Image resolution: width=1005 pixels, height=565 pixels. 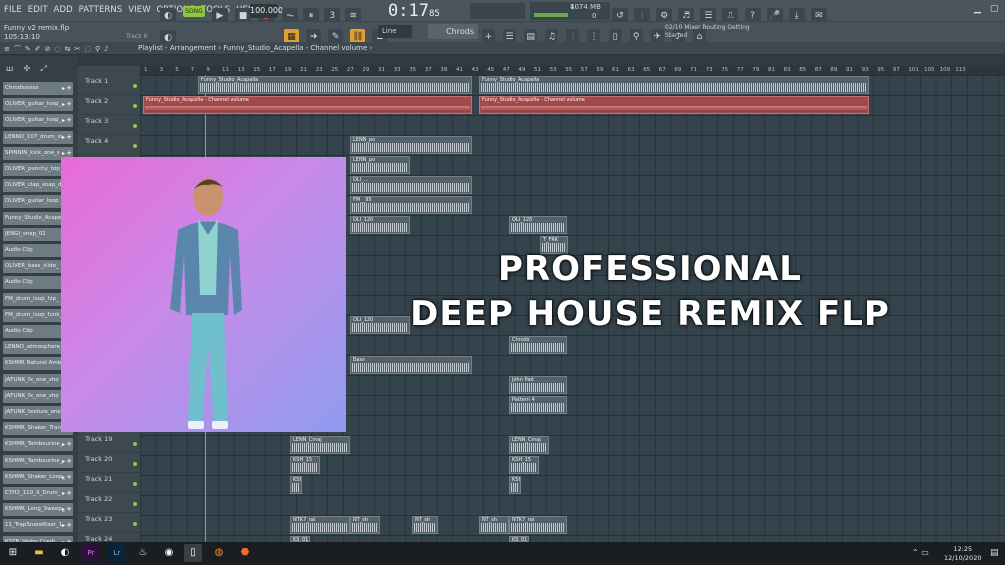 I want to click on audio-clip: Pattern 4, so click(x=538, y=405).